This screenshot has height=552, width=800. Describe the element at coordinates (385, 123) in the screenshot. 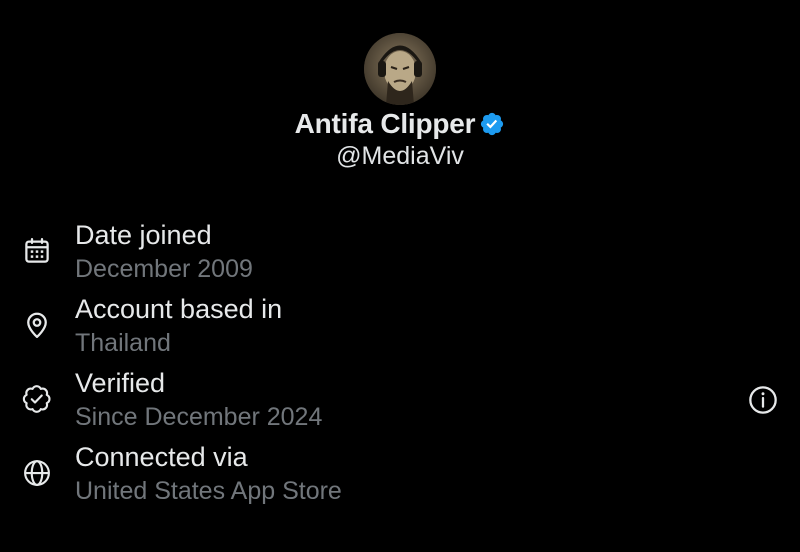

I see `display-name: Antifa Clipper` at that location.